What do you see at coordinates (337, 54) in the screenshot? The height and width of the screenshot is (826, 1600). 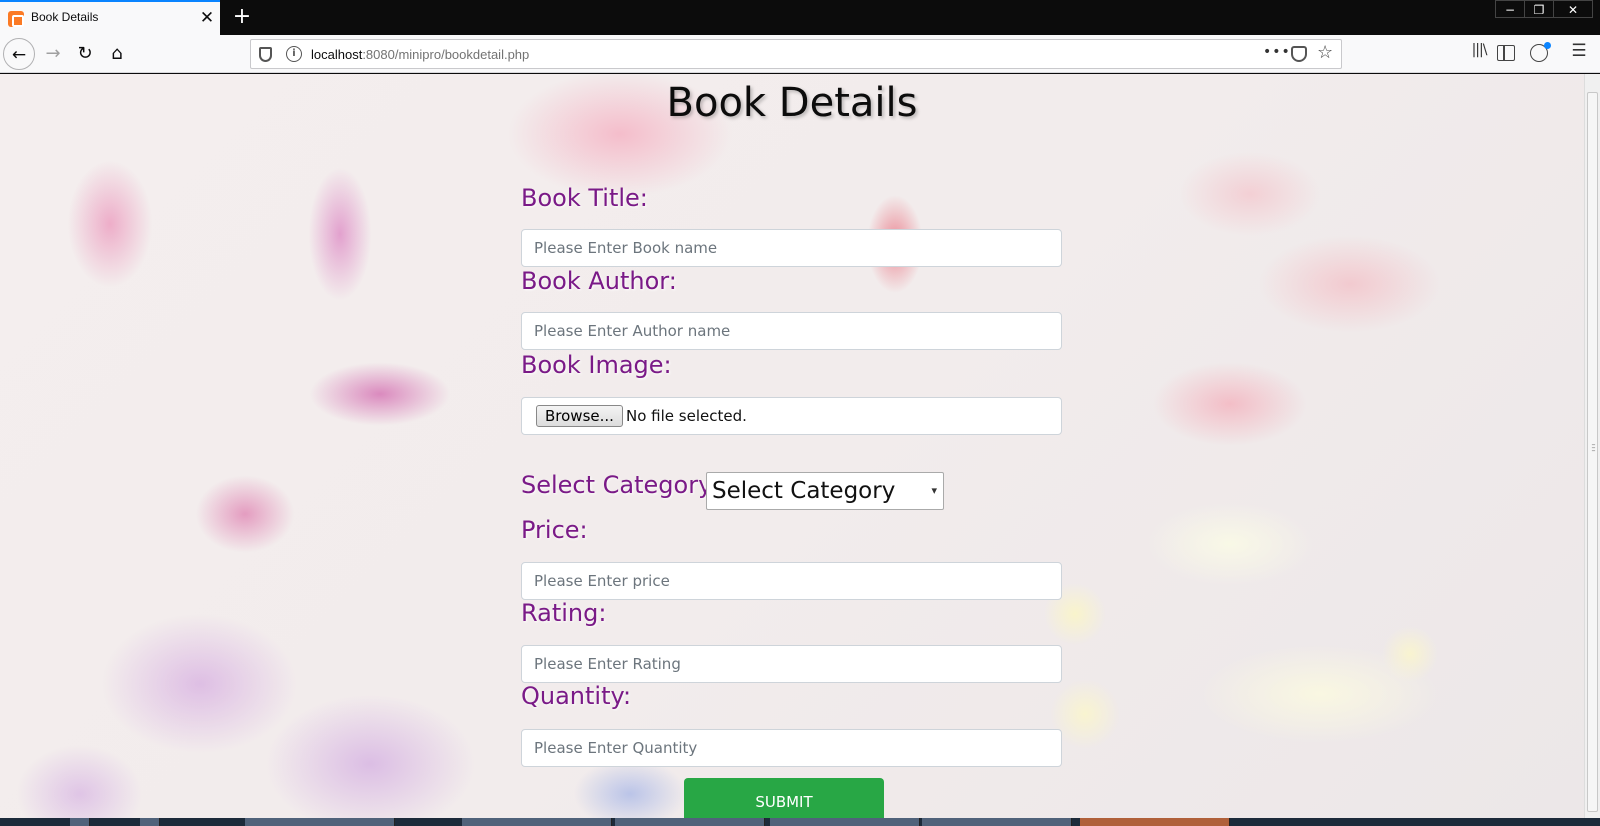 I see `url-host: localhost` at bounding box center [337, 54].